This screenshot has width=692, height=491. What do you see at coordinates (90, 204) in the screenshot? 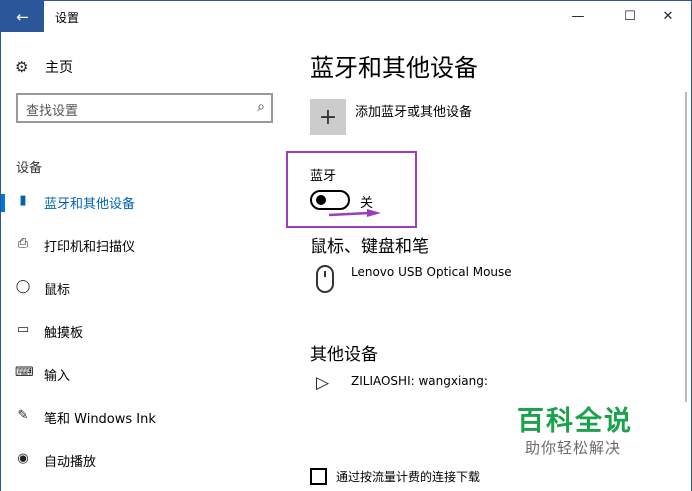
I see `sidebar-item-label: 蓝牙和其他设备` at bounding box center [90, 204].